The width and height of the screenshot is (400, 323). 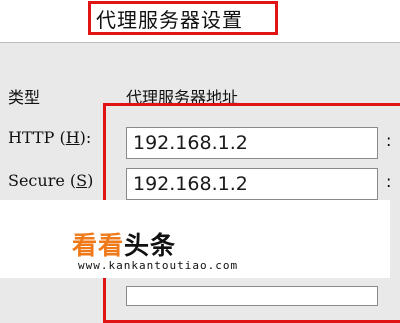 What do you see at coordinates (24, 97) in the screenshot?
I see `type-column-header: 类型` at bounding box center [24, 97].